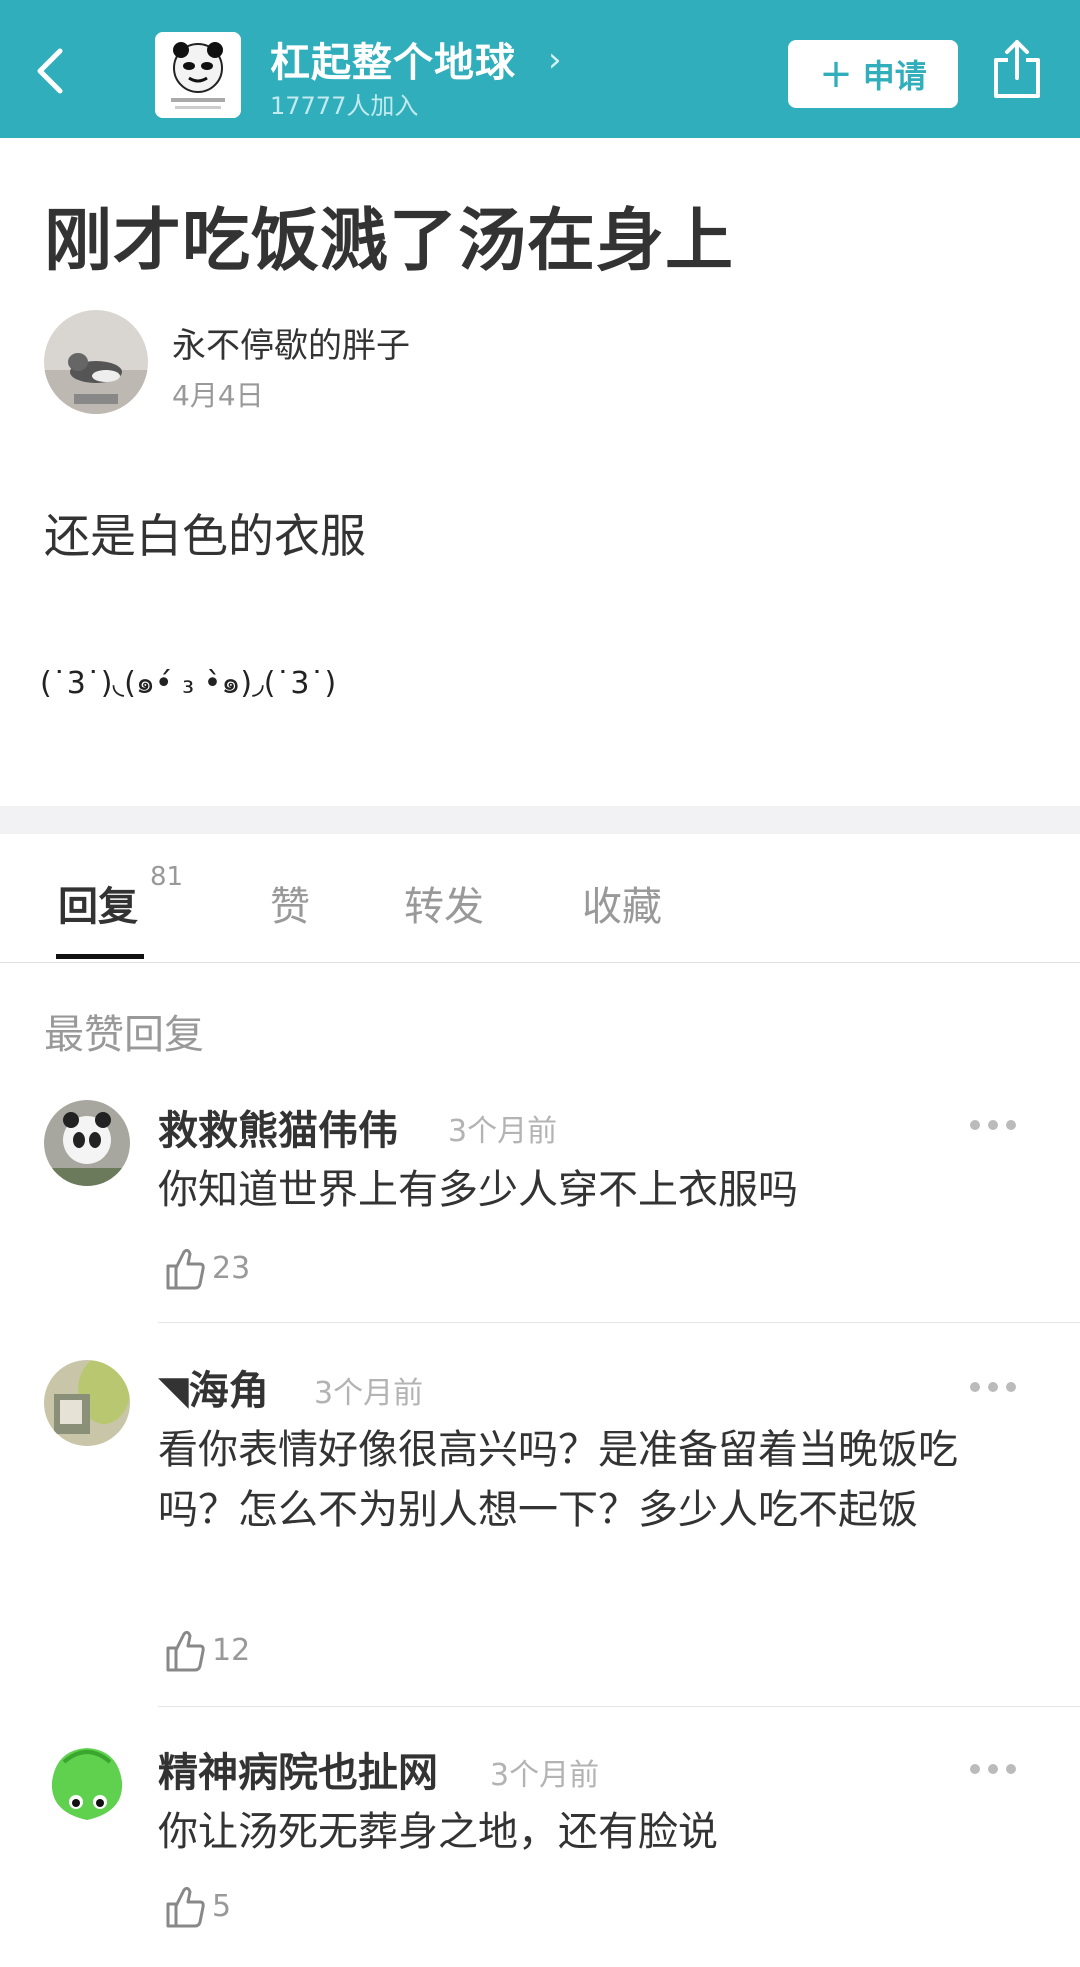 This screenshot has width=1080, height=1967. I want to click on post-date: 4月4日, so click(218, 395).